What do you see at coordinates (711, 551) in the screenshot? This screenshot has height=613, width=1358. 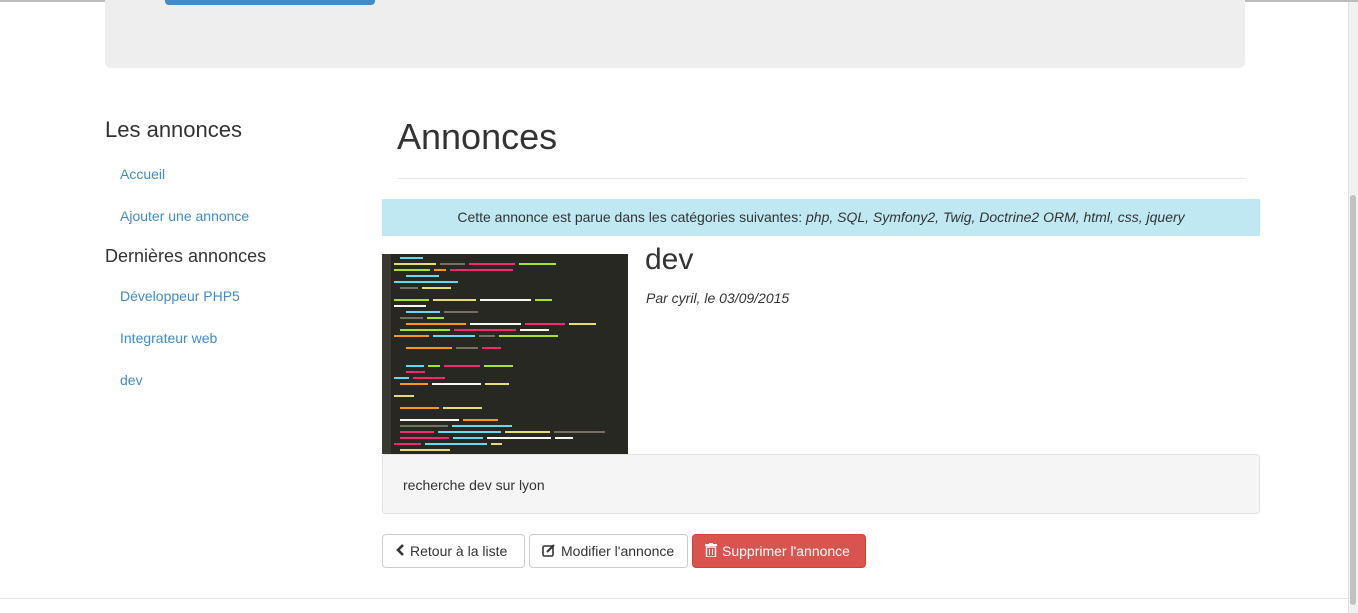 I see `trash-icon` at bounding box center [711, 551].